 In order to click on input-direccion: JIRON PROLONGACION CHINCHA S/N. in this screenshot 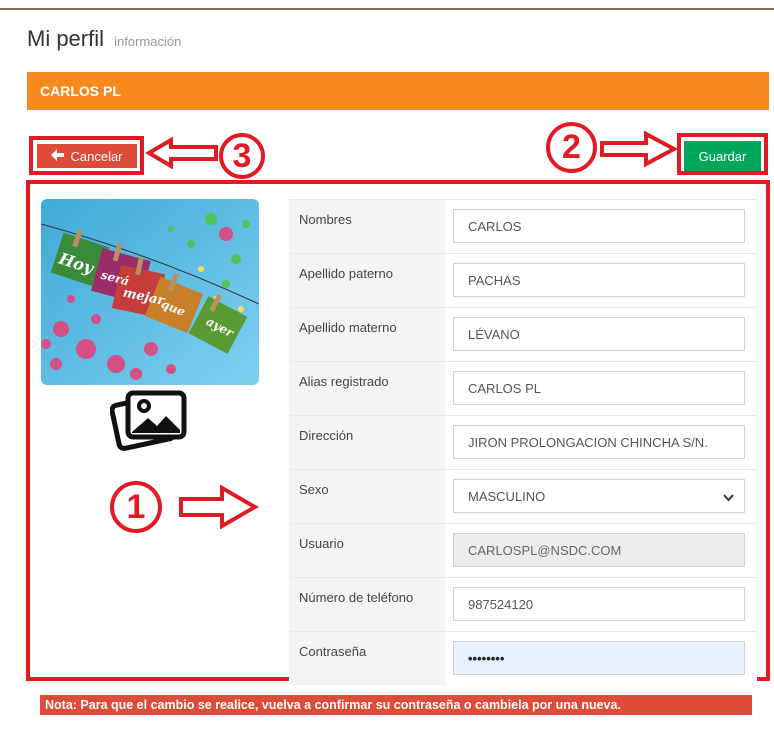, I will do `click(599, 442)`.